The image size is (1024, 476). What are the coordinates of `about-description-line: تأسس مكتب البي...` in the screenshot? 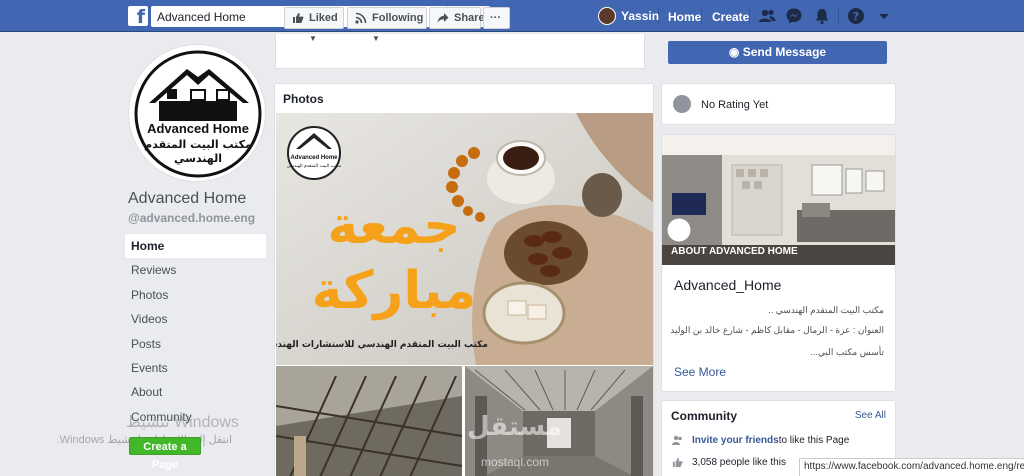 It's located at (847, 352).